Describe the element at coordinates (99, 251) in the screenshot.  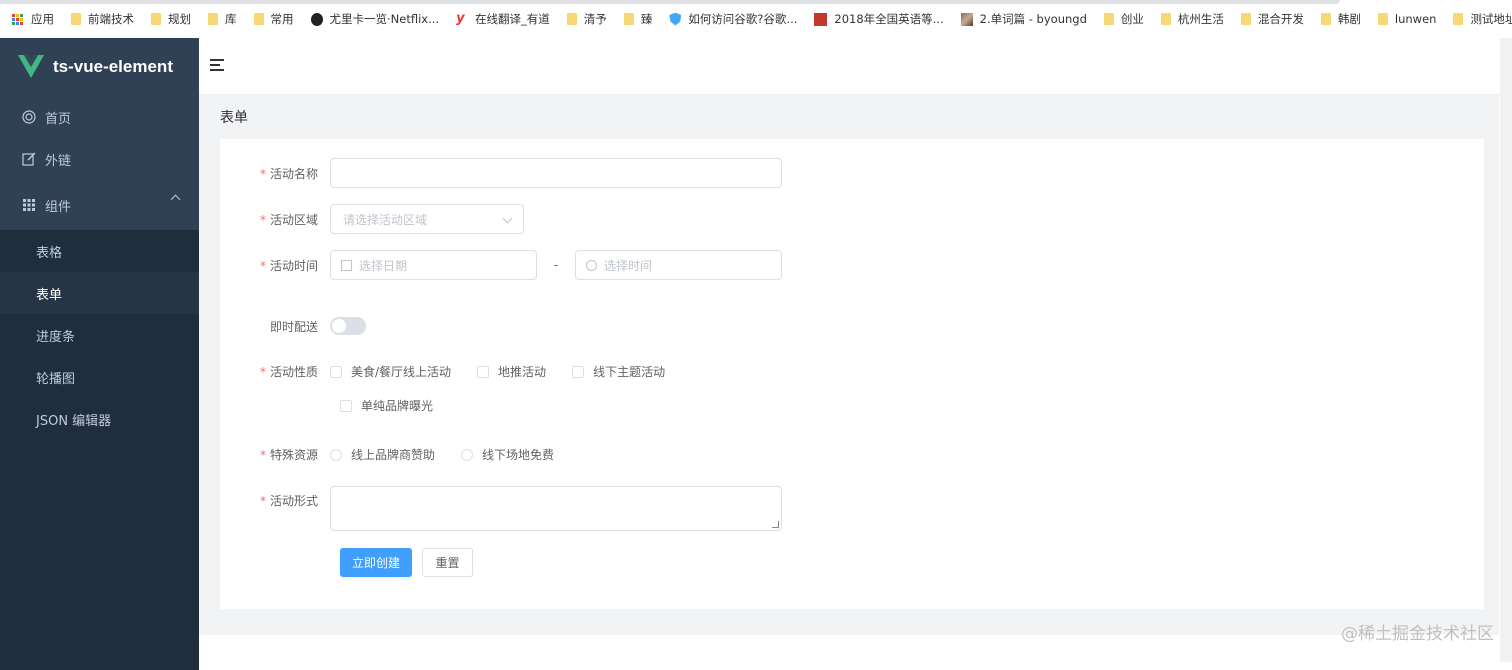
I see `sidebar-subitem-table: 表格` at that location.